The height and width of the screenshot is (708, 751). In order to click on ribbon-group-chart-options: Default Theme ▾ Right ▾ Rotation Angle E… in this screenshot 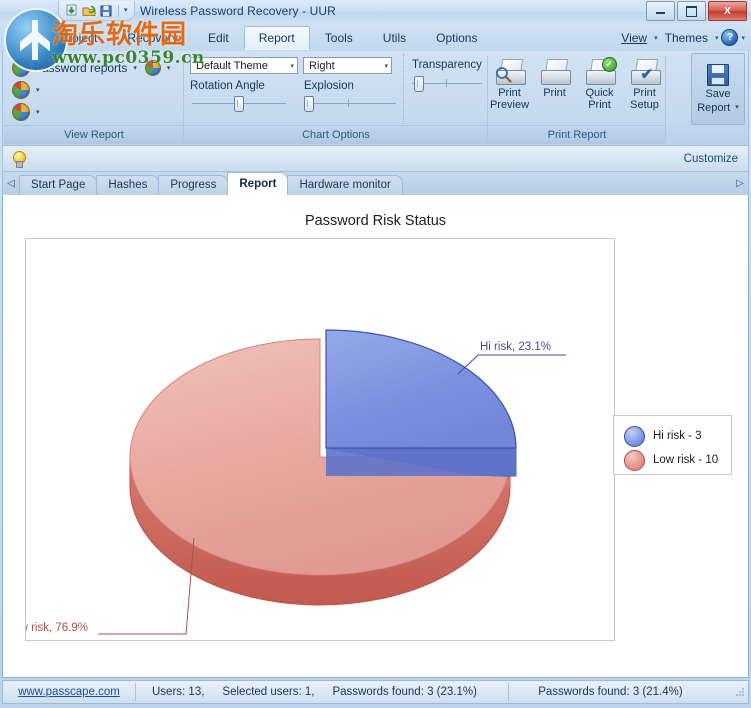, I will do `click(336, 98)`.